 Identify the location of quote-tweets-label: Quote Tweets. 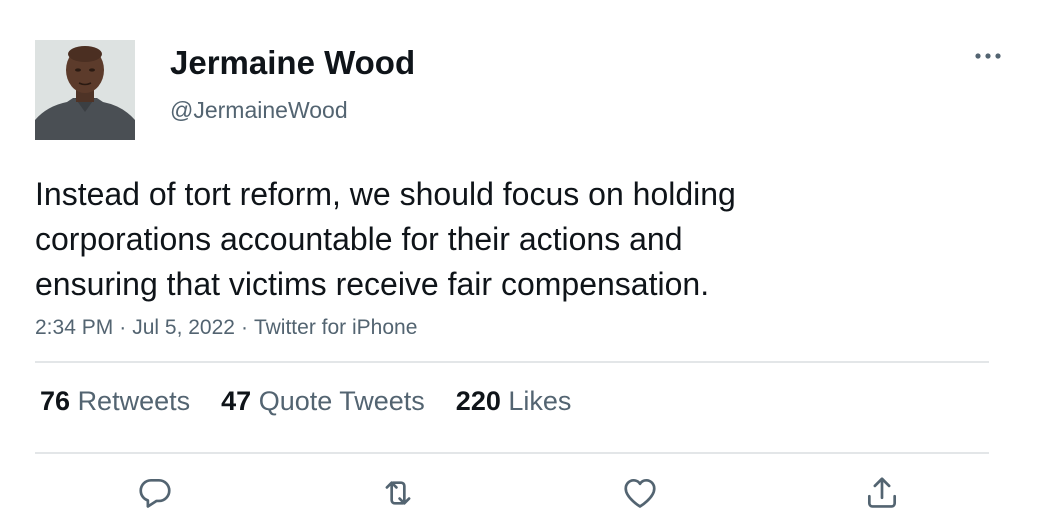
(341, 401).